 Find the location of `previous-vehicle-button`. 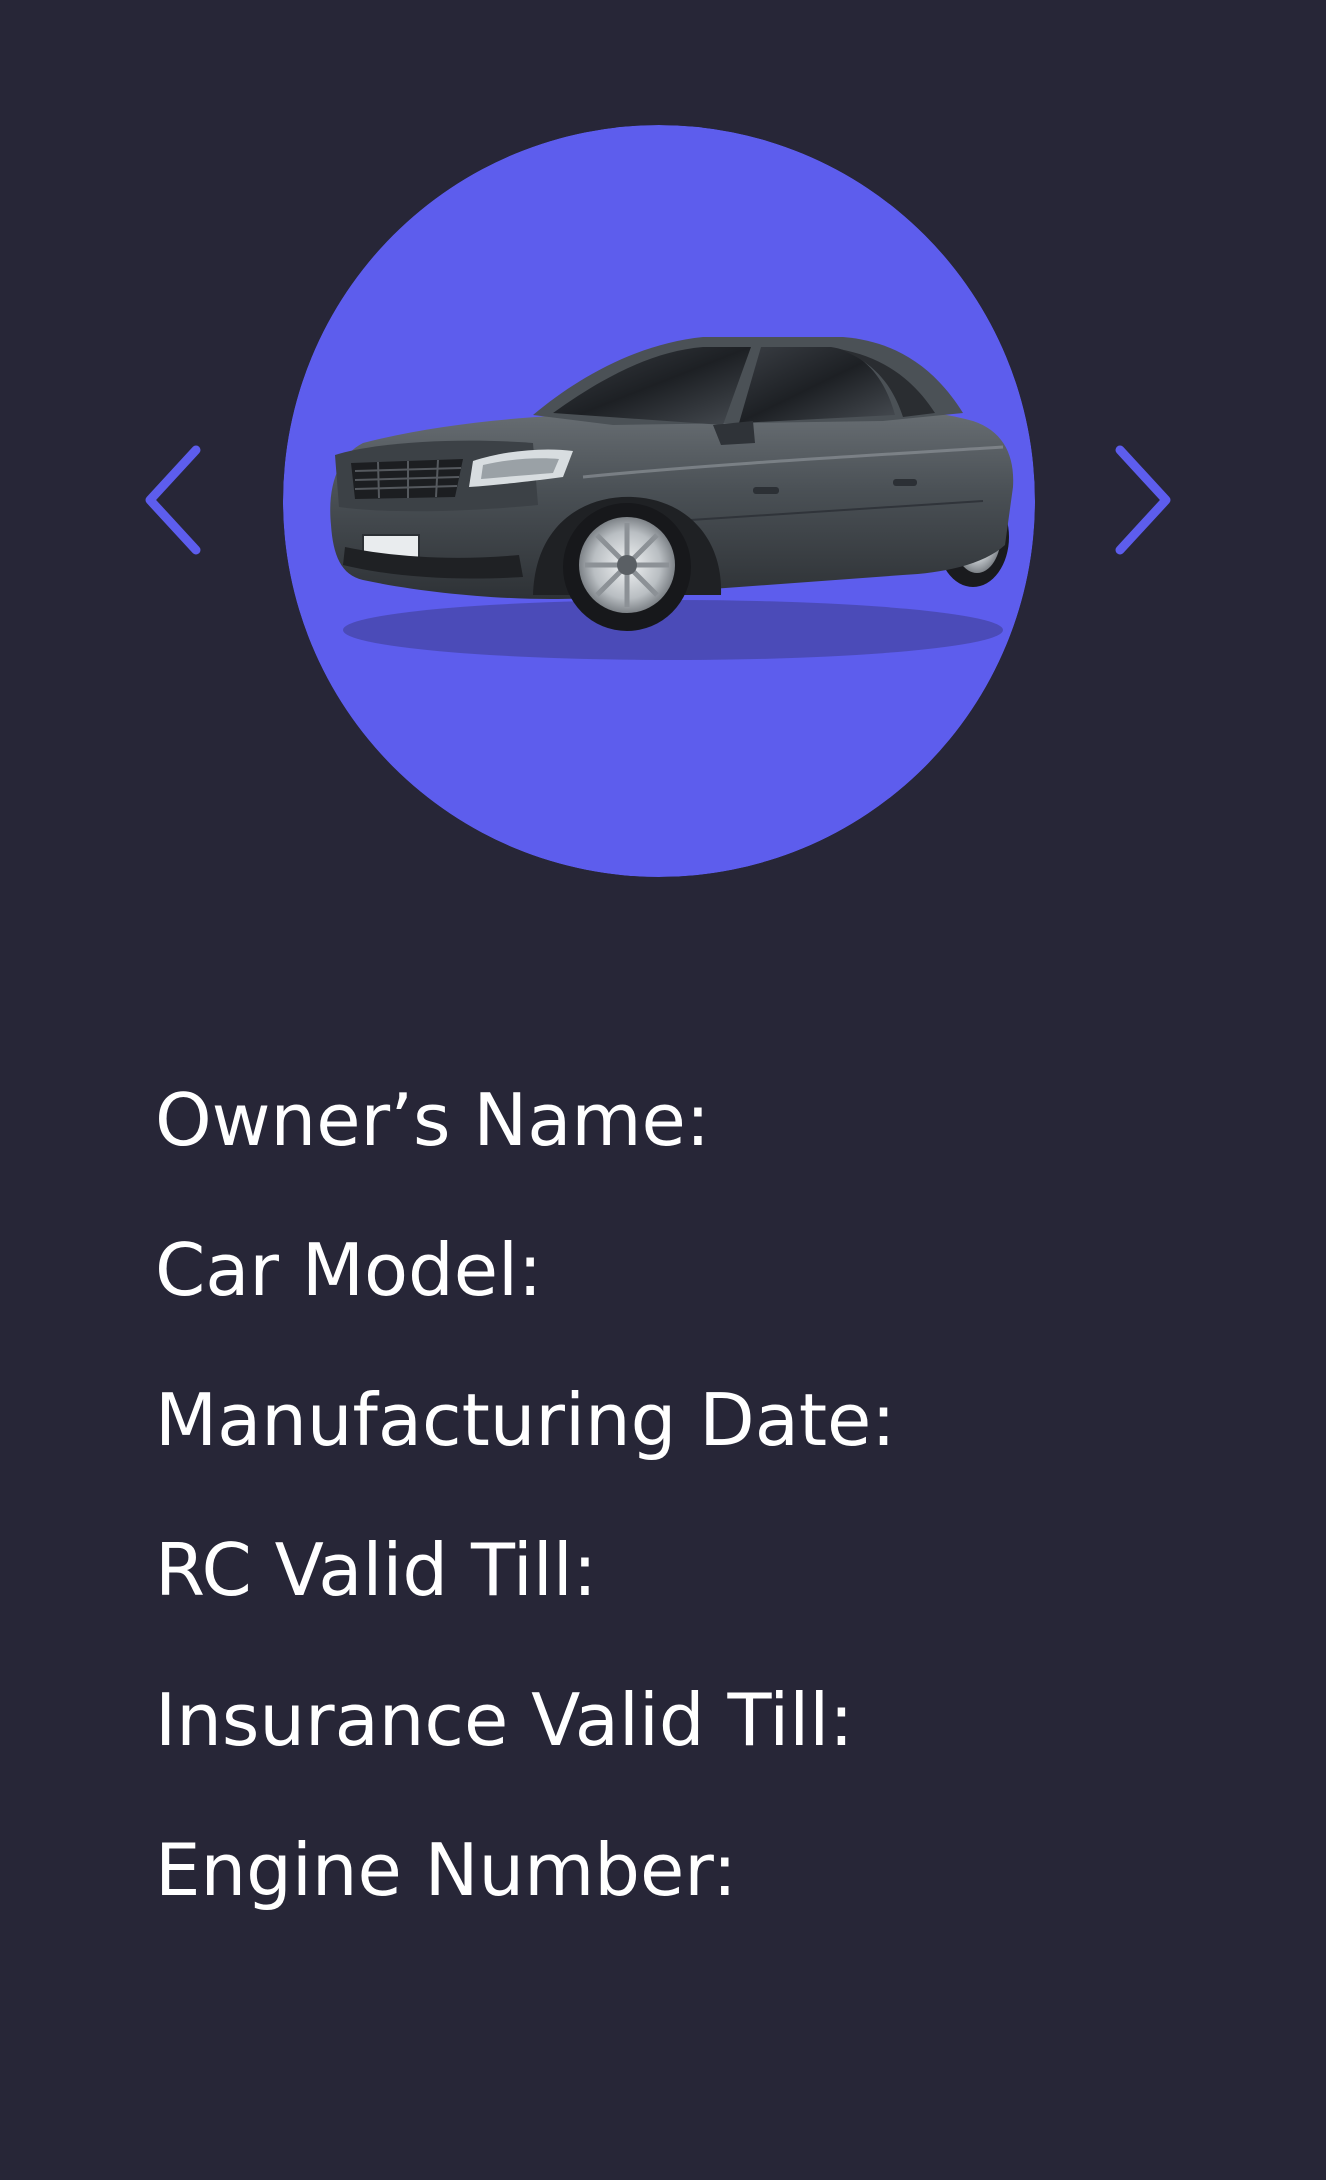

previous-vehicle-button is located at coordinates (178, 500).